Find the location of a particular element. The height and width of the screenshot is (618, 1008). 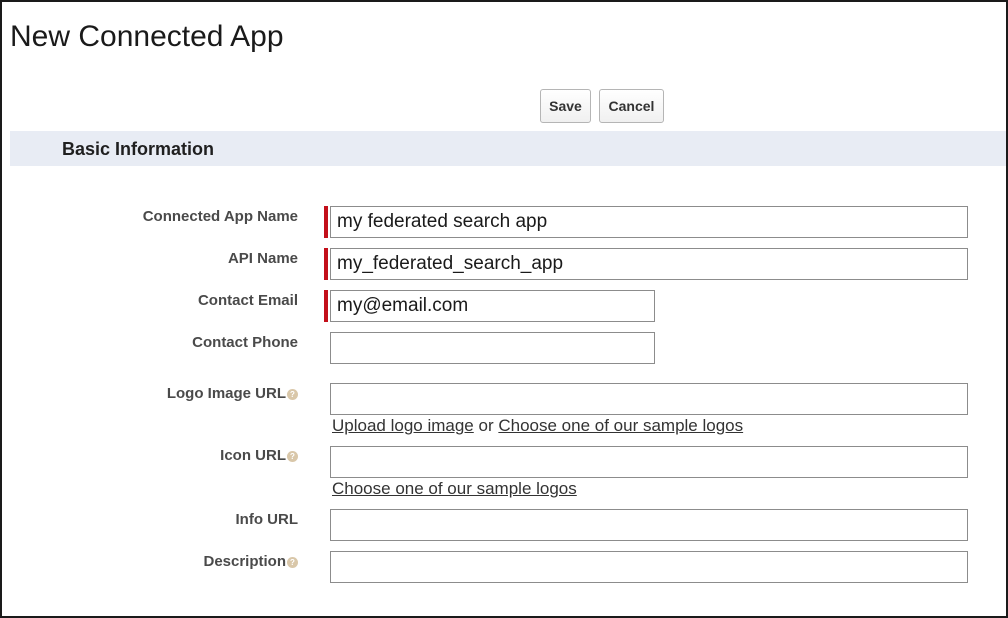

icon-links: Choose one of our sample logos is located at coordinates (454, 489).